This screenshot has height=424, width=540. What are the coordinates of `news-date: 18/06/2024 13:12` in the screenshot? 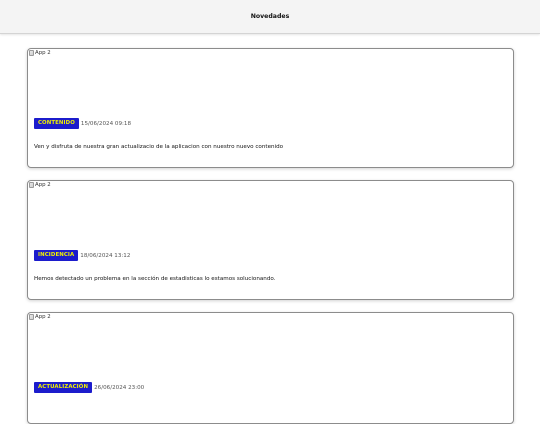 It's located at (105, 255).